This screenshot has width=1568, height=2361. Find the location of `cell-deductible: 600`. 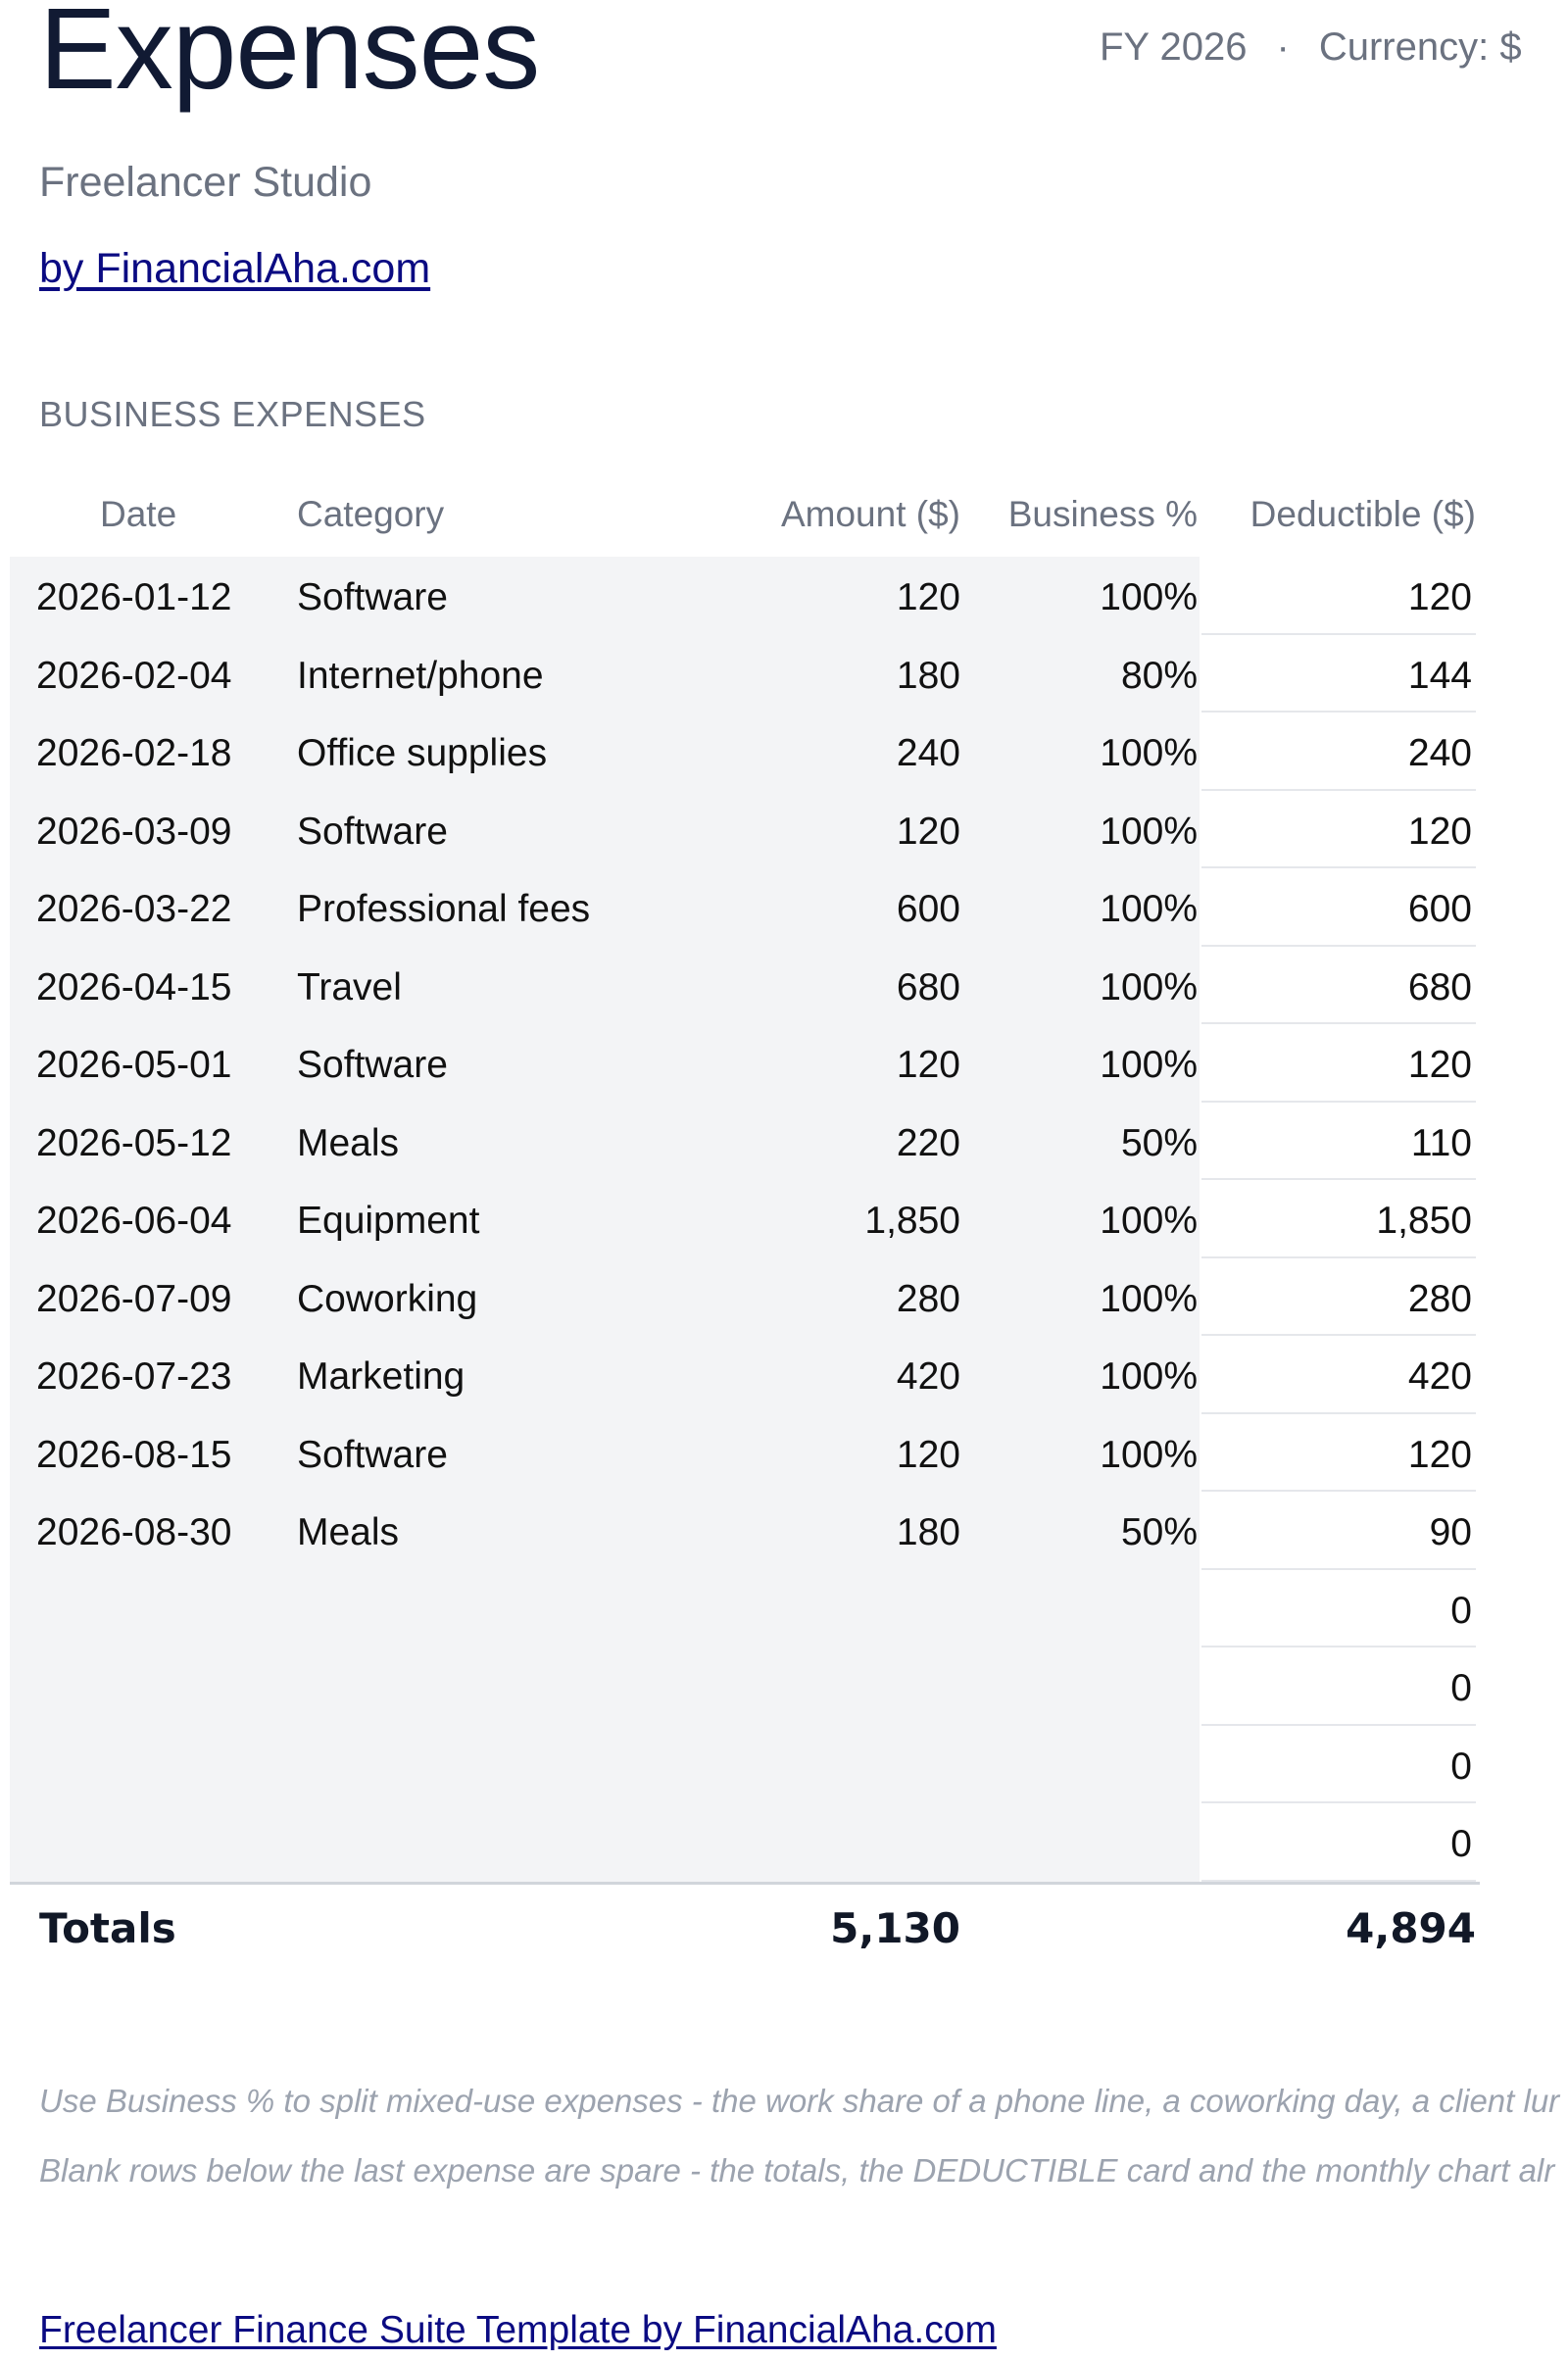

cell-deductible: 600 is located at coordinates (1338, 907).